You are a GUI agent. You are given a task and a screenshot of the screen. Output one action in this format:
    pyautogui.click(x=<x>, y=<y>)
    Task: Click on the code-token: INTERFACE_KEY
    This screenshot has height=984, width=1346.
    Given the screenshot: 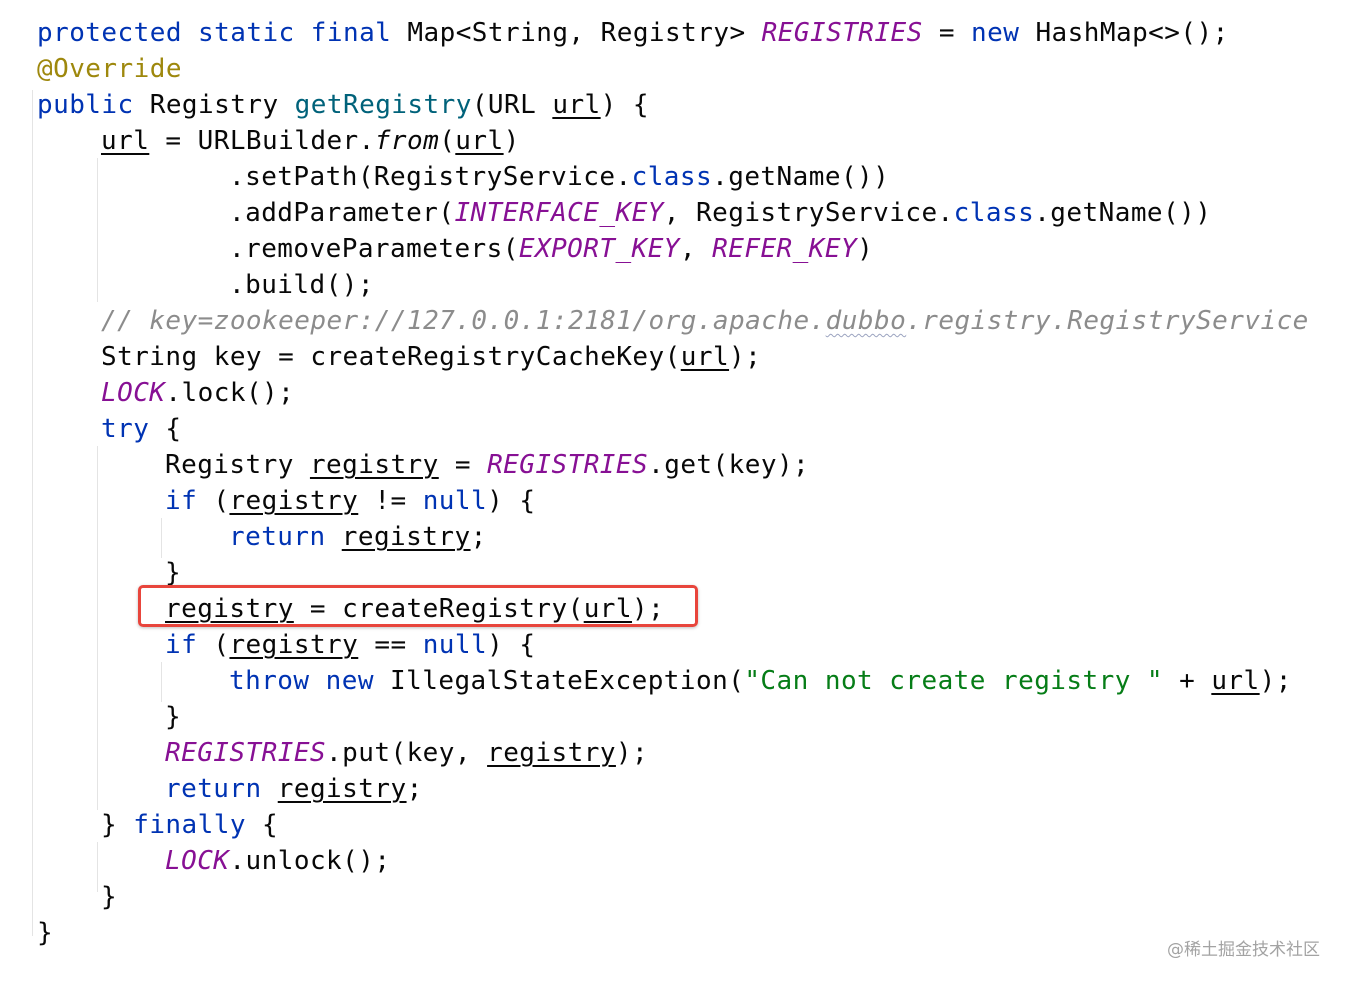 What is the action you would take?
    pyautogui.click(x=559, y=213)
    